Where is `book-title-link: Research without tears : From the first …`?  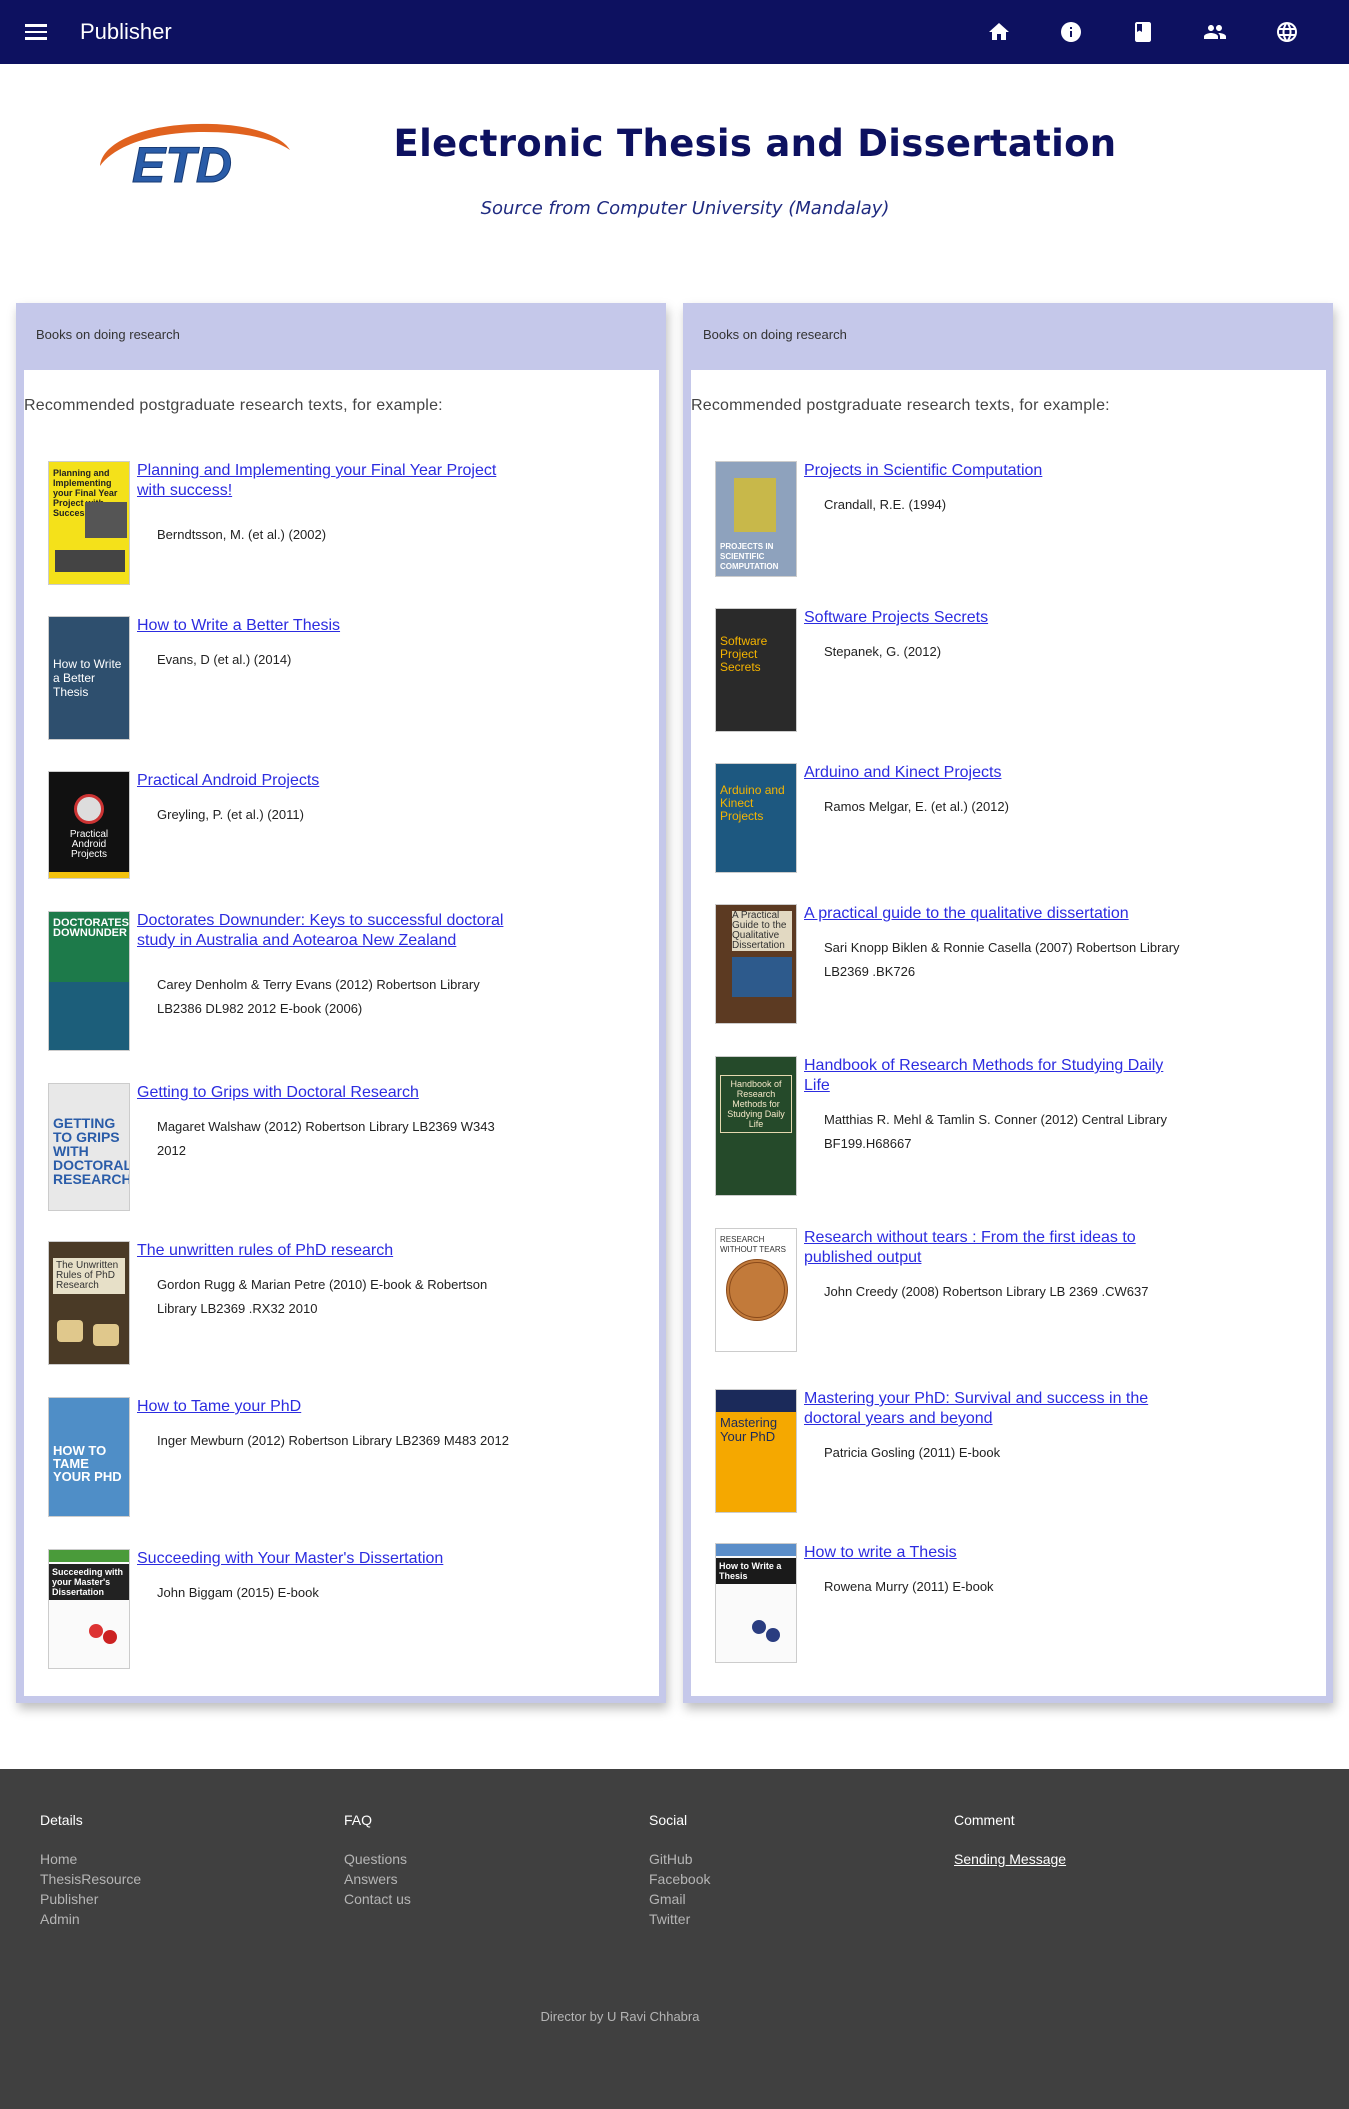
book-title-link: Research without tears : From the first … is located at coordinates (994, 1248).